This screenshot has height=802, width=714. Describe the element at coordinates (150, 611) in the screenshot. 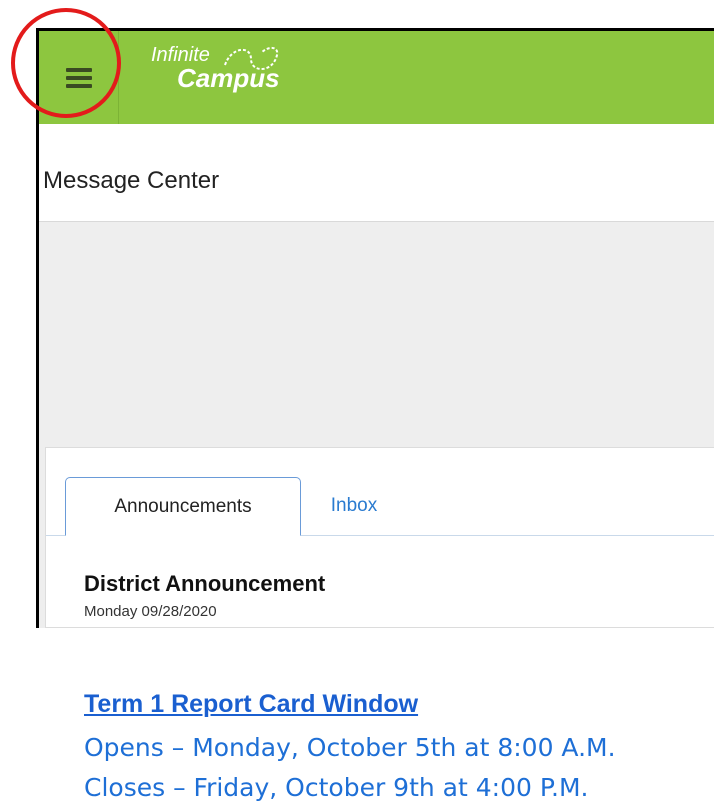

I see `announcement-date: Monday 09/28/2020` at that location.